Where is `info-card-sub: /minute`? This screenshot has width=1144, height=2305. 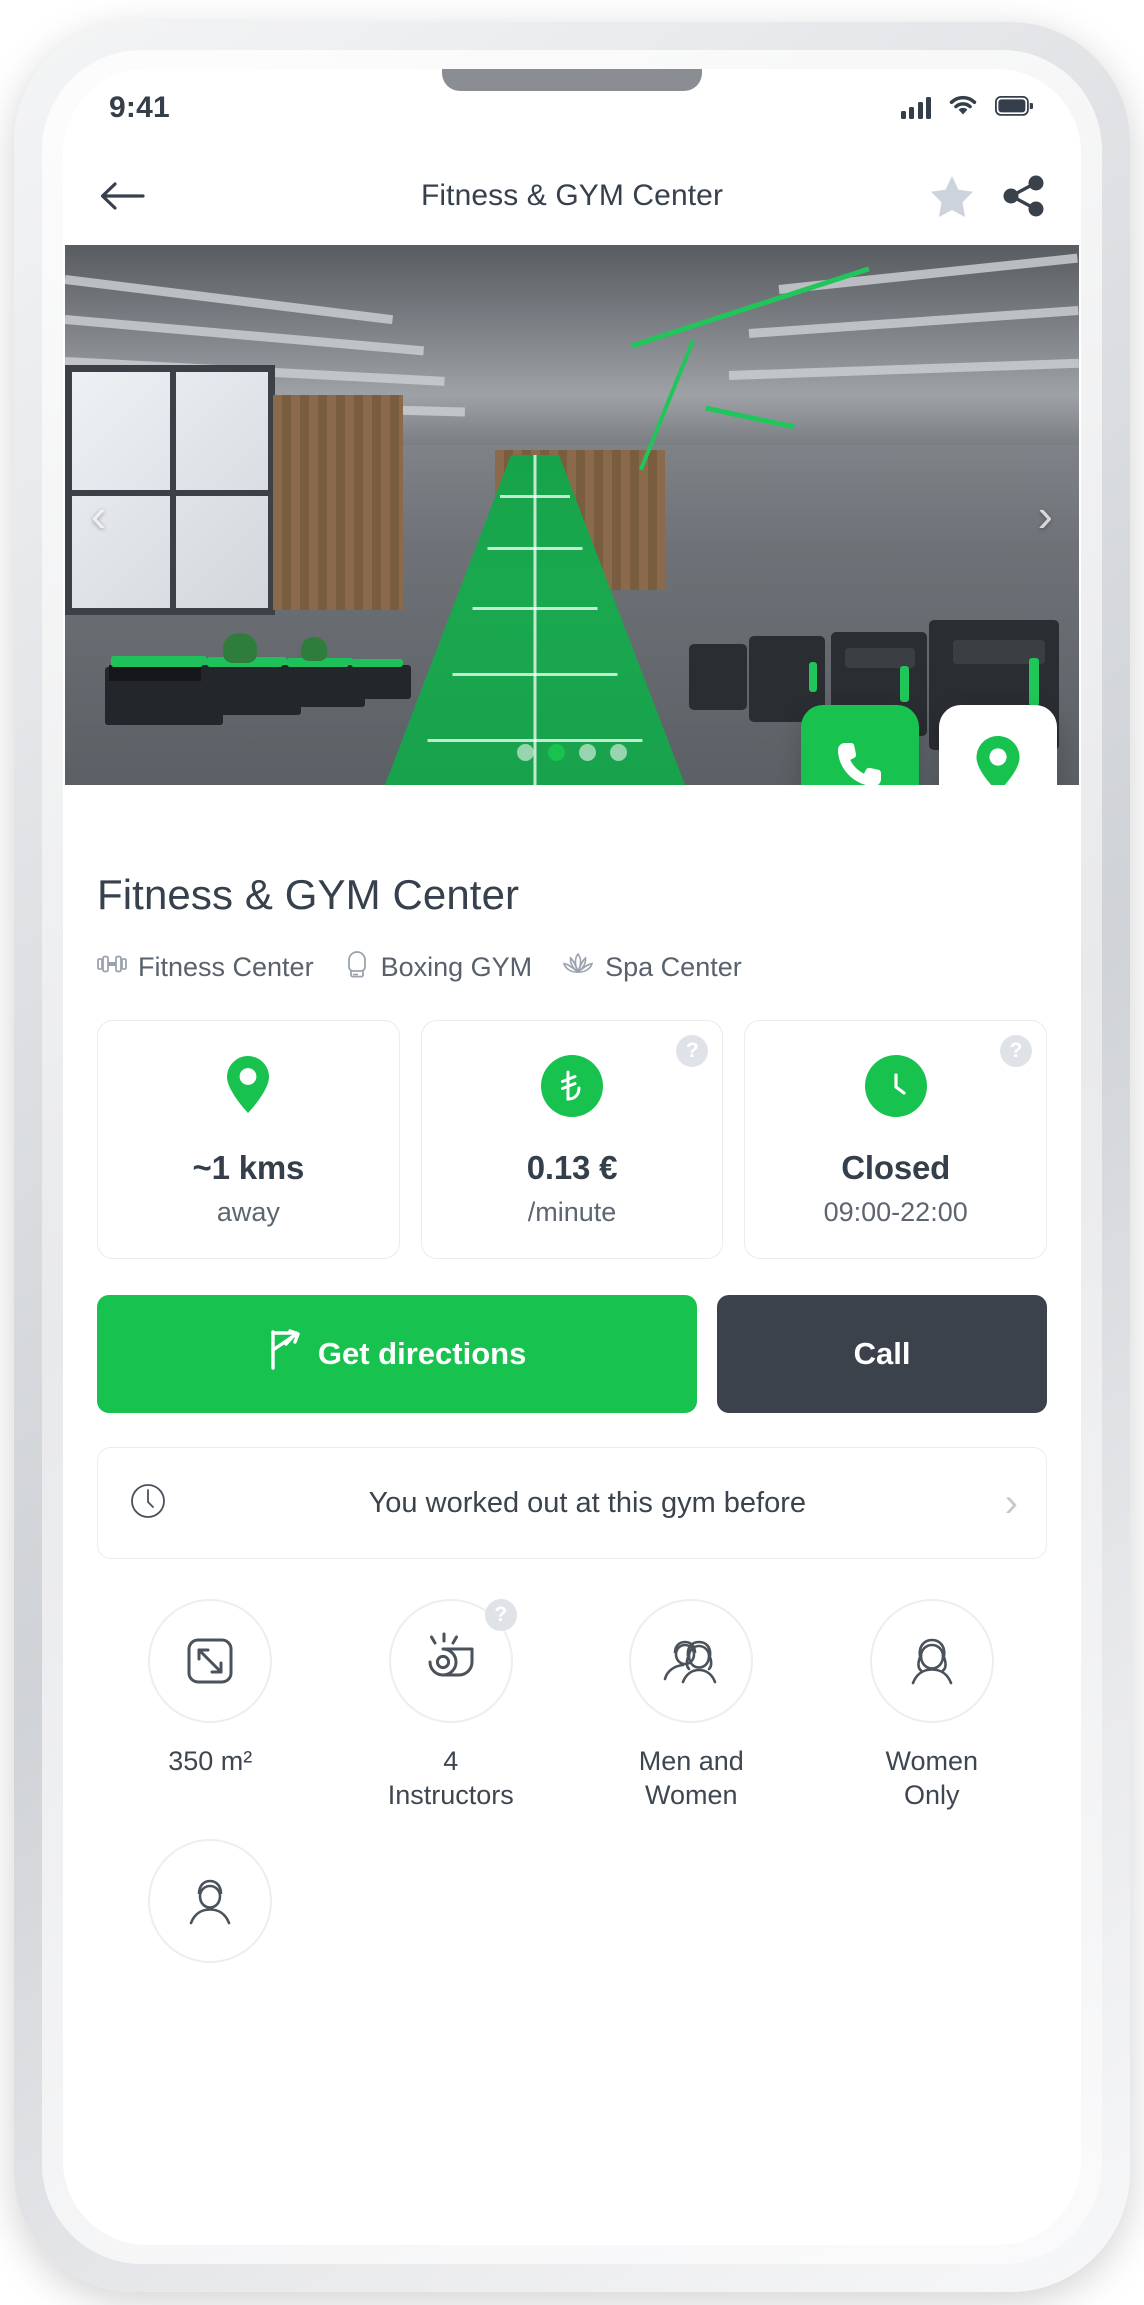 info-card-sub: /minute is located at coordinates (572, 1212).